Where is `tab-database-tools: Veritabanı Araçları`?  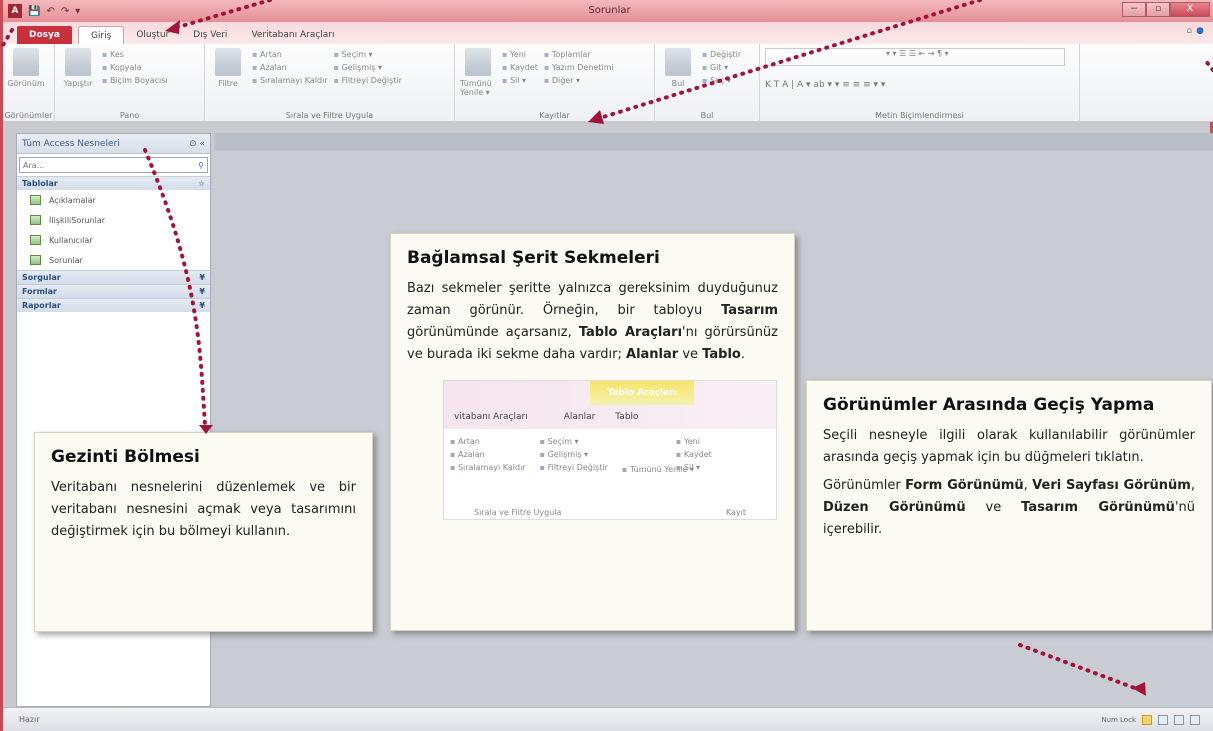
tab-database-tools: Veritabanı Araçları is located at coordinates (292, 35).